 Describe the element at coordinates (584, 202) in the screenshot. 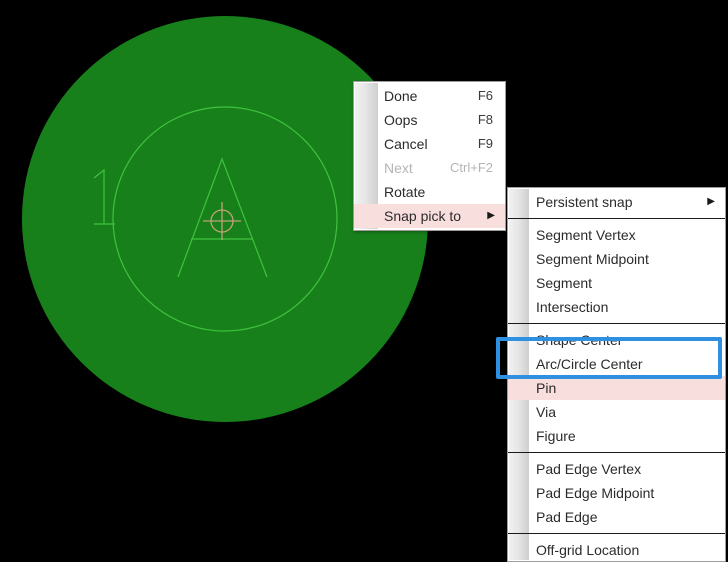

I see `submenu-item-label: Persistent snap` at that location.